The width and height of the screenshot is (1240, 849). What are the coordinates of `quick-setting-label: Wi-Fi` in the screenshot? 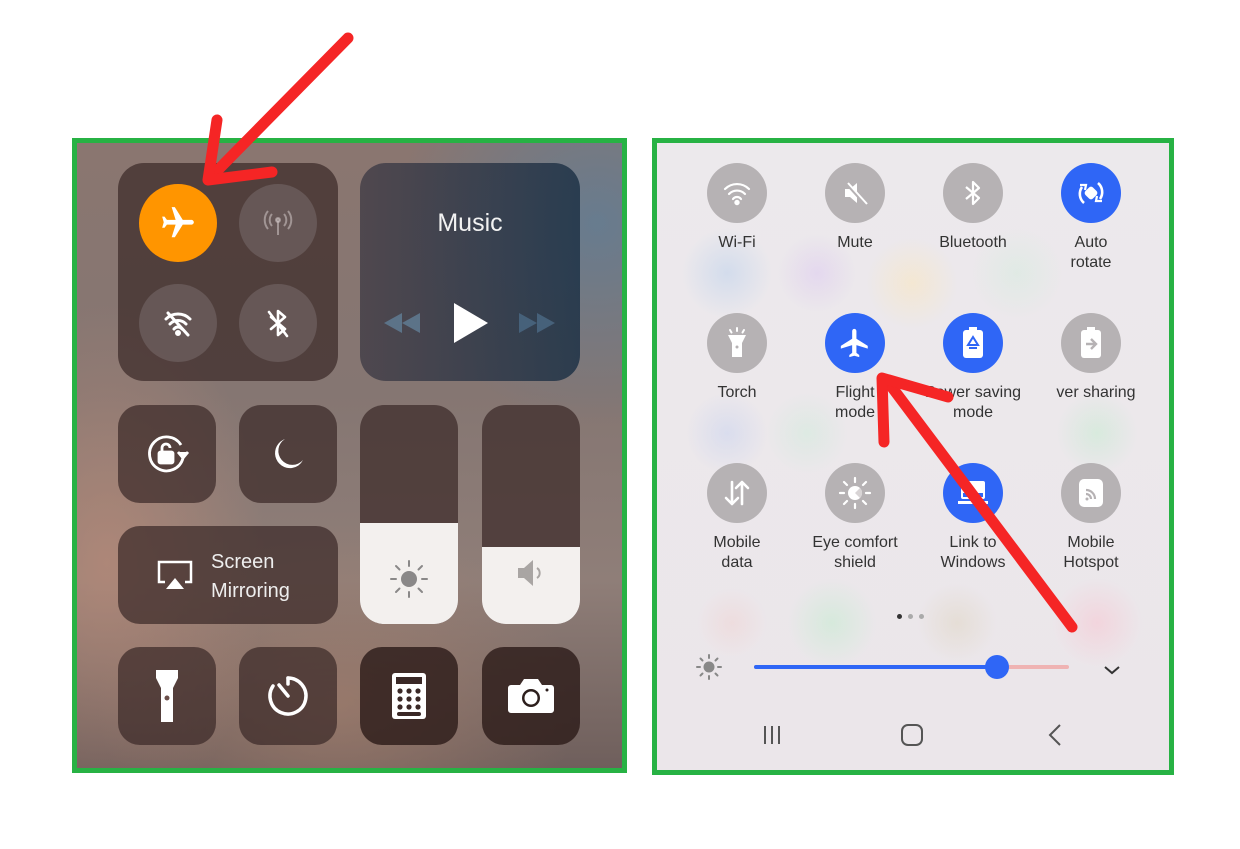 It's located at (737, 242).